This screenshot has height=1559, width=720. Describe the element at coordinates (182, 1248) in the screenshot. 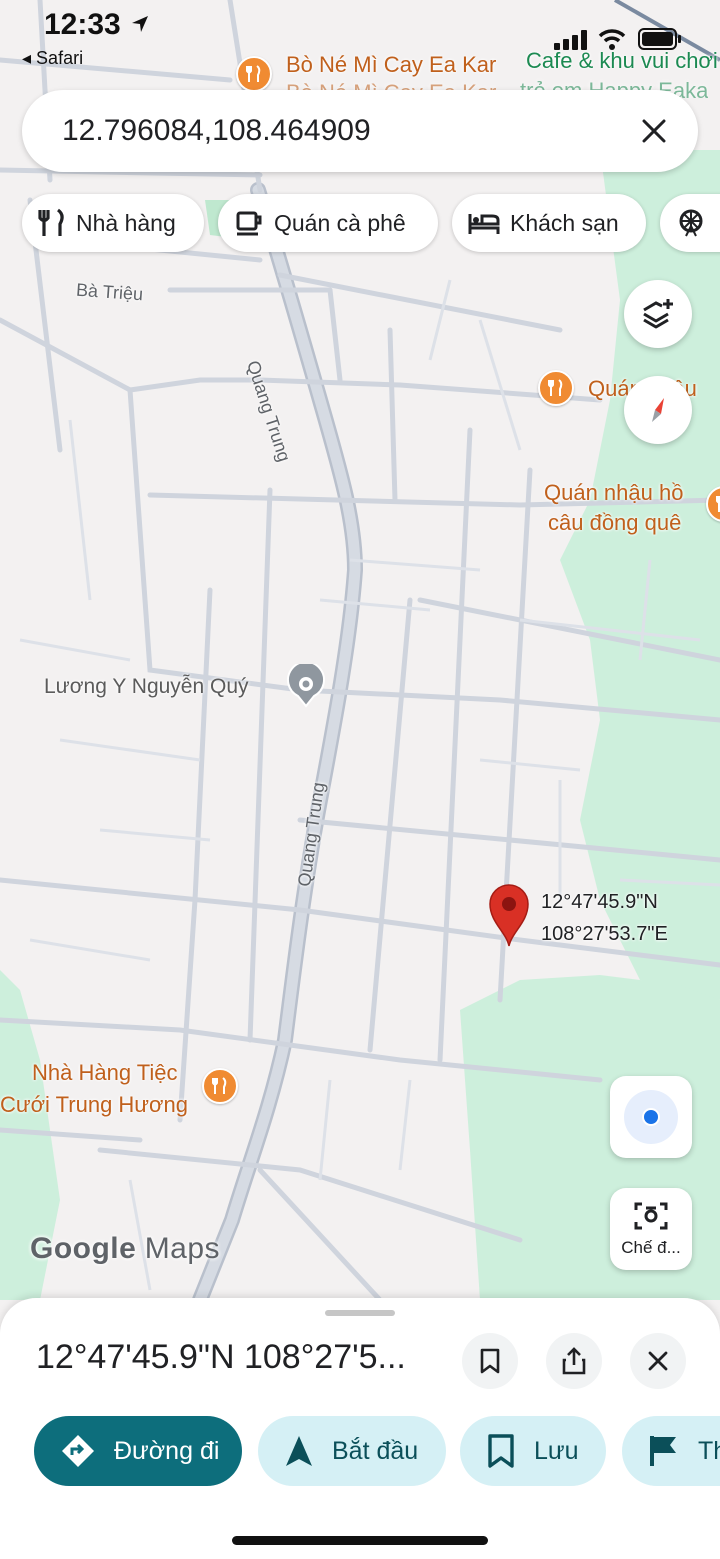

I see `maps-wordmark: Maps` at that location.